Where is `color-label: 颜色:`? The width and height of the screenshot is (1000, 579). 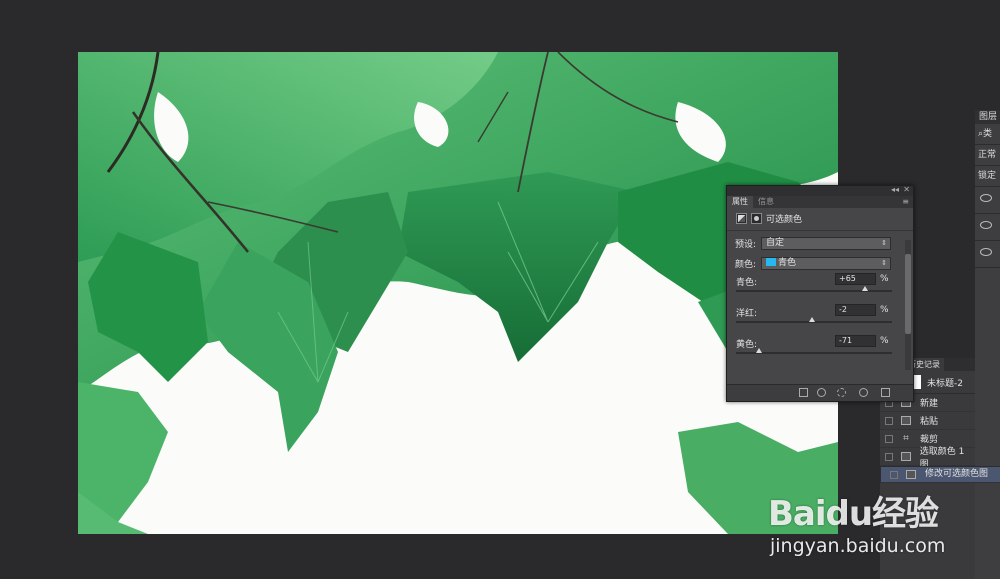
color-label: 颜色: is located at coordinates (746, 264).